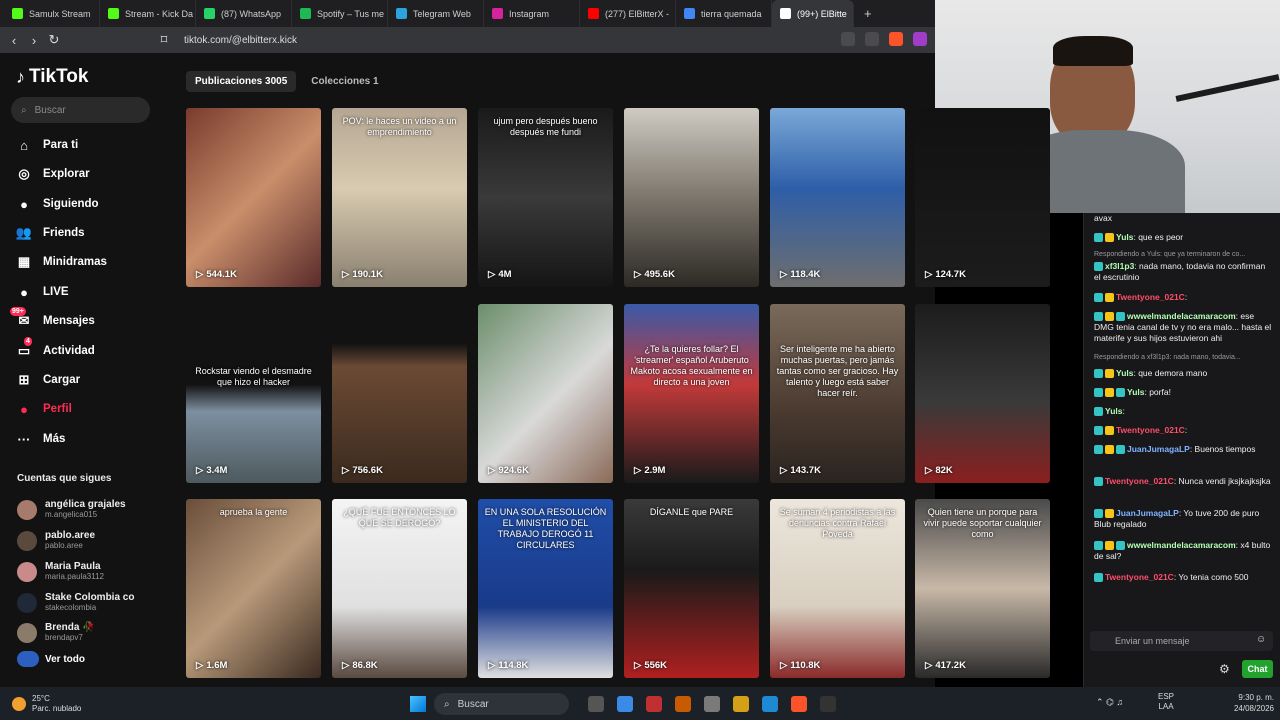 Image resolution: width=1280 pixels, height=720 pixels. What do you see at coordinates (1166, 702) in the screenshot?
I see `language-indicator: ESP LAA` at bounding box center [1166, 702].